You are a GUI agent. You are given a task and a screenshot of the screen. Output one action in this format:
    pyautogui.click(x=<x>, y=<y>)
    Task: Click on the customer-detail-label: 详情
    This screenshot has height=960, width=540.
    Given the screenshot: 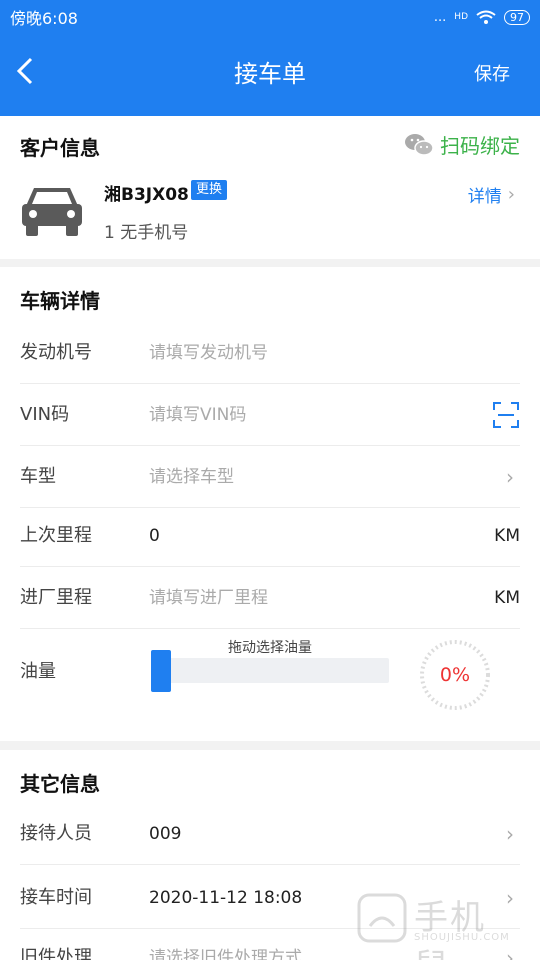 What is the action you would take?
    pyautogui.click(x=484, y=197)
    